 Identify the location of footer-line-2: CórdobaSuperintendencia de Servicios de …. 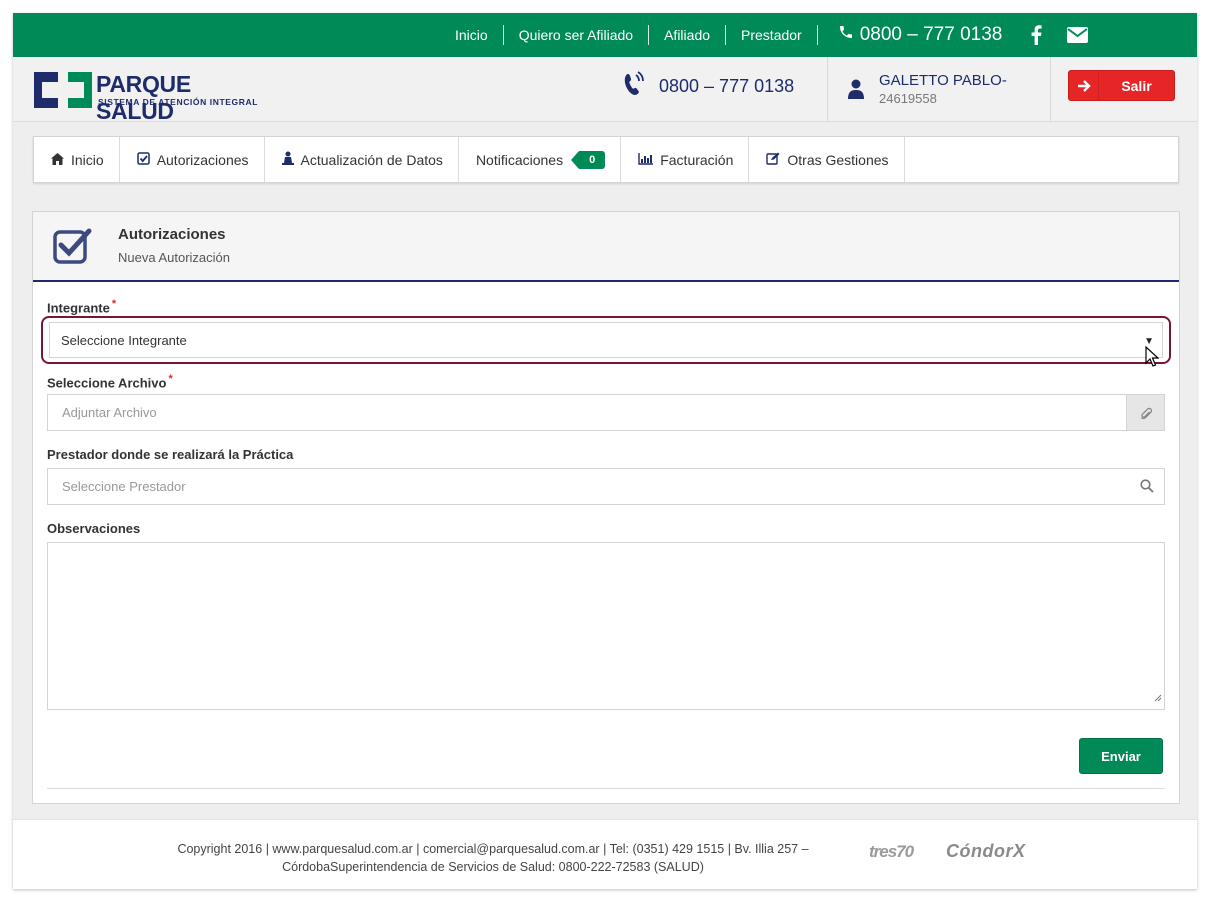
(493, 867).